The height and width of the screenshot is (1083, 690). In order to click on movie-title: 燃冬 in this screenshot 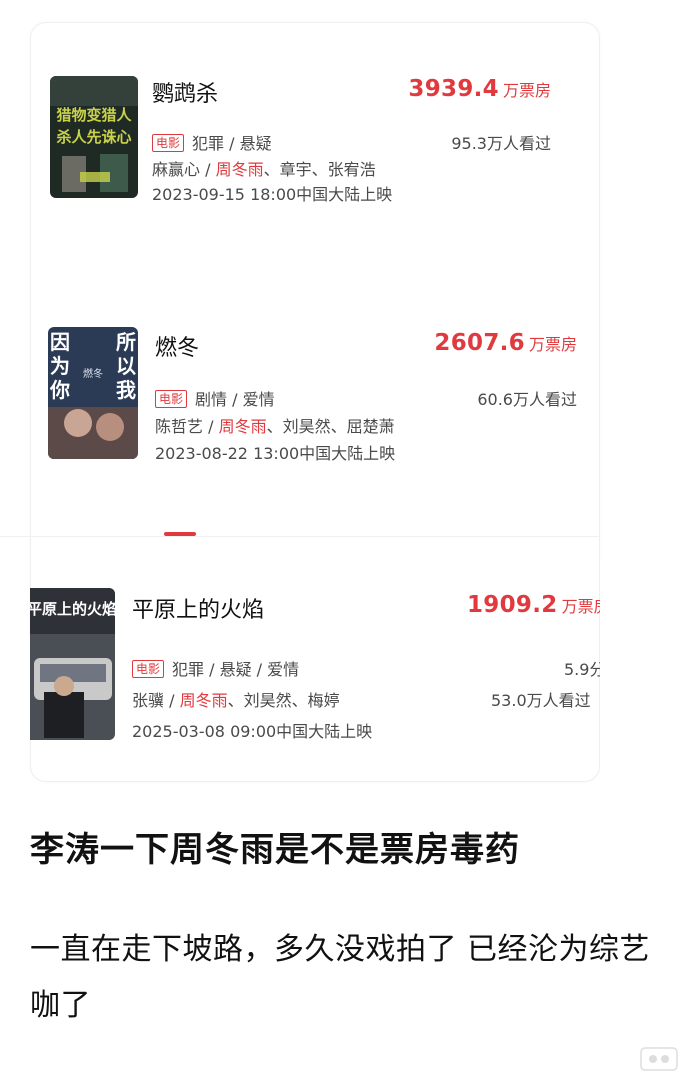, I will do `click(177, 346)`.